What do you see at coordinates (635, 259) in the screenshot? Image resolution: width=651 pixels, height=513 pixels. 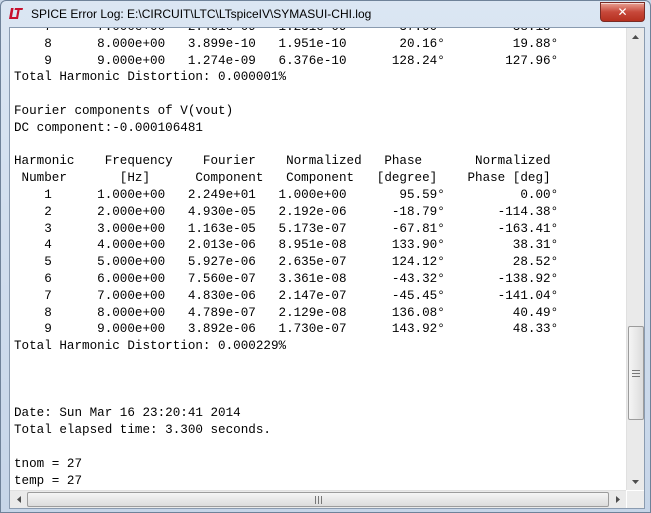 I see `vertical-scrollbar` at bounding box center [635, 259].